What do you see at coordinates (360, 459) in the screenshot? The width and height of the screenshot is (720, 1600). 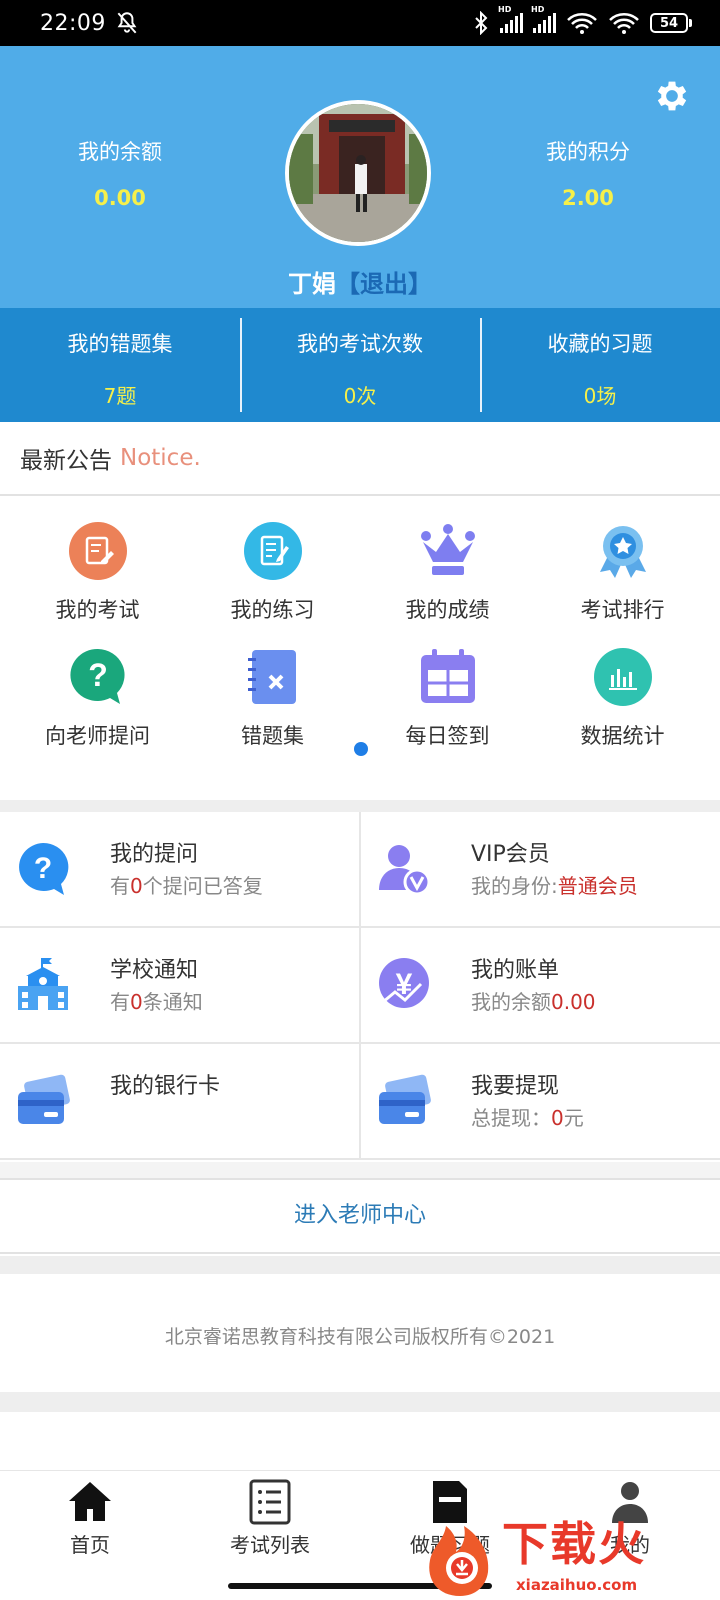 I see `notice-bar: 最新公告 Notice.` at bounding box center [360, 459].